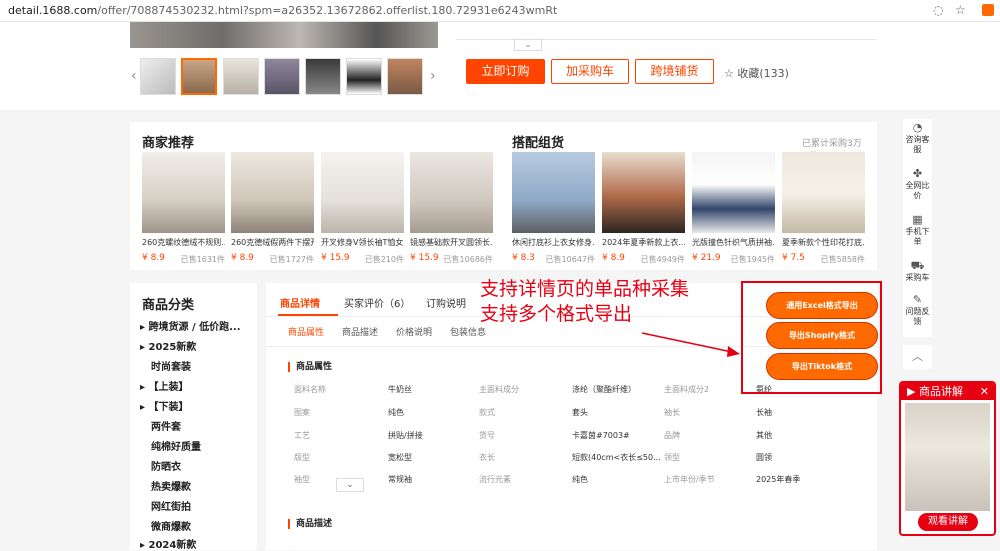 The width and height of the screenshot is (1000, 551). I want to click on product-card: 光版撞色针织气质拼袖... ¥ 21.9 已售1945件, so click(733, 208).